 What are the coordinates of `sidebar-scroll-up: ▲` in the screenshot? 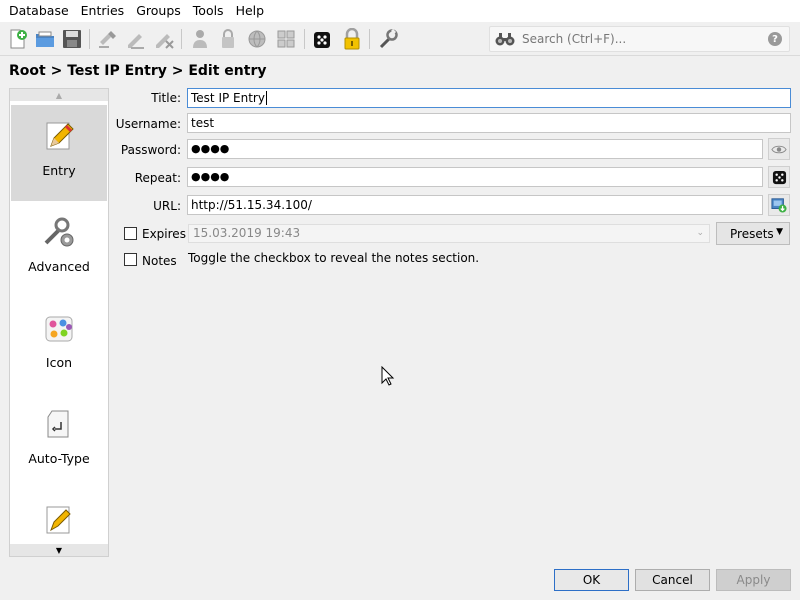 It's located at (59, 95).